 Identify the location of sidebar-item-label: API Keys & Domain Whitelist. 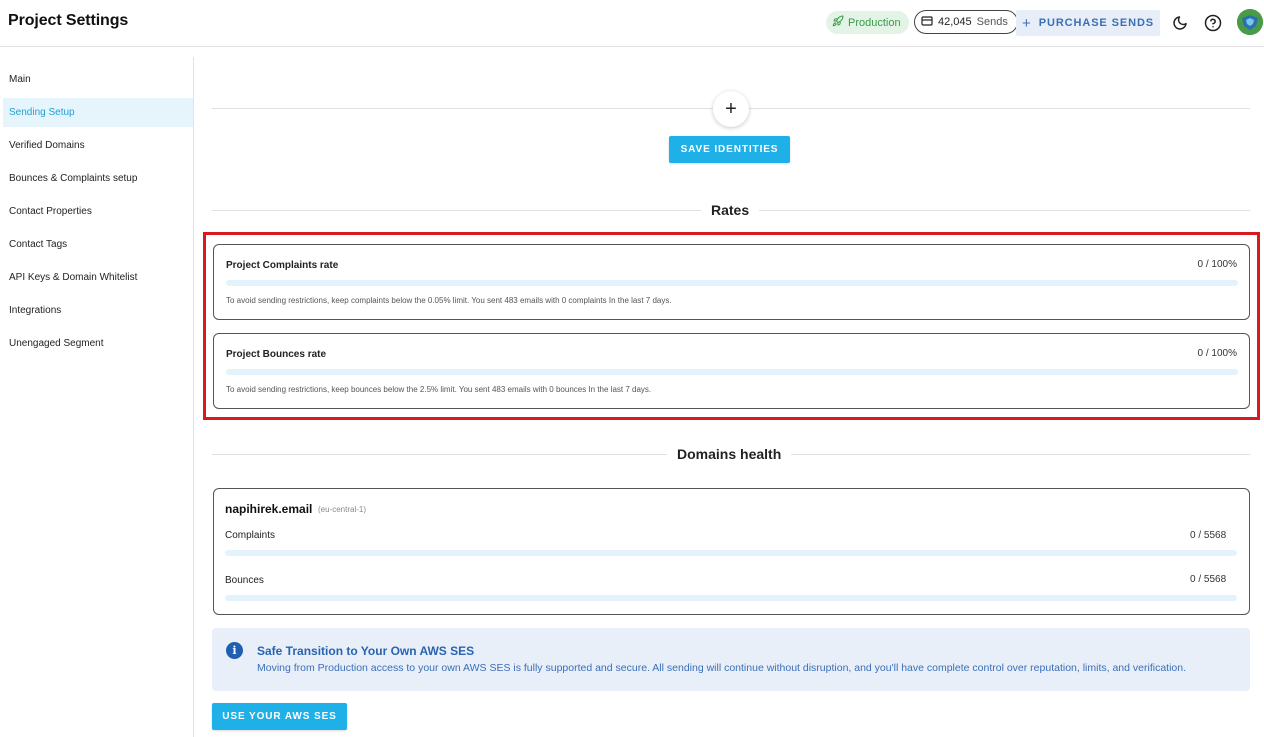
(73, 277).